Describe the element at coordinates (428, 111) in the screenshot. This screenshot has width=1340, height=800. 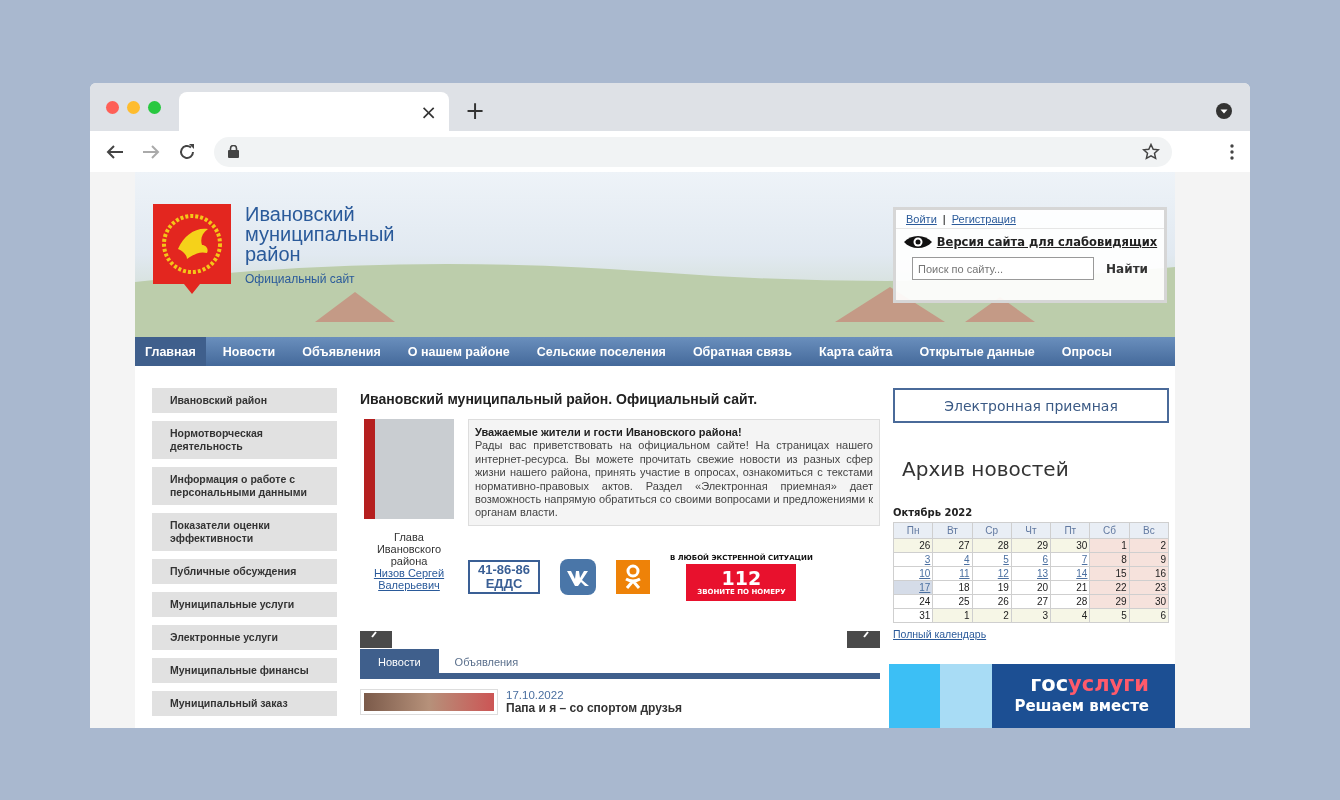
I see `tab-close-button: ×` at that location.